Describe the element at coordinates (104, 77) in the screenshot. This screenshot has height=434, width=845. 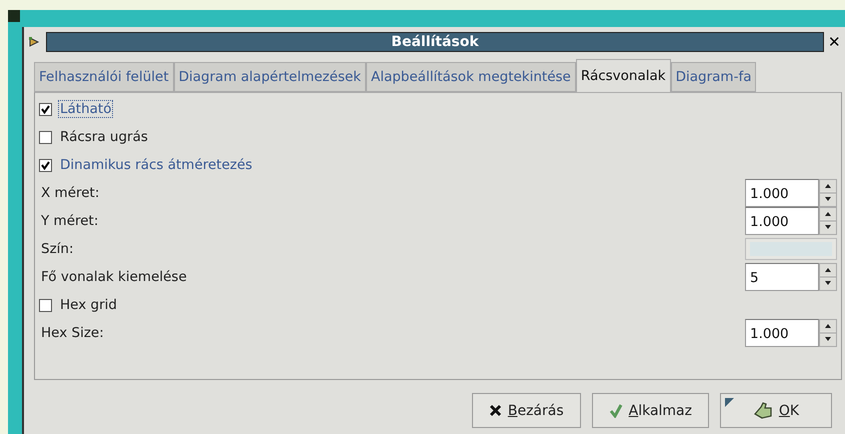
I see `tab: Felhasználói felület` at that location.